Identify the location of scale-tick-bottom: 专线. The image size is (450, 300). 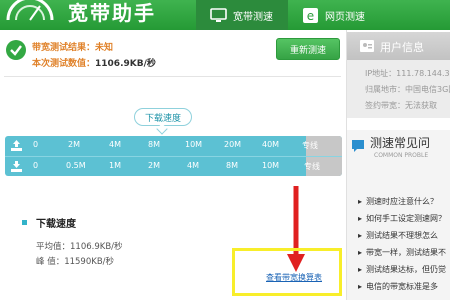
(312, 166).